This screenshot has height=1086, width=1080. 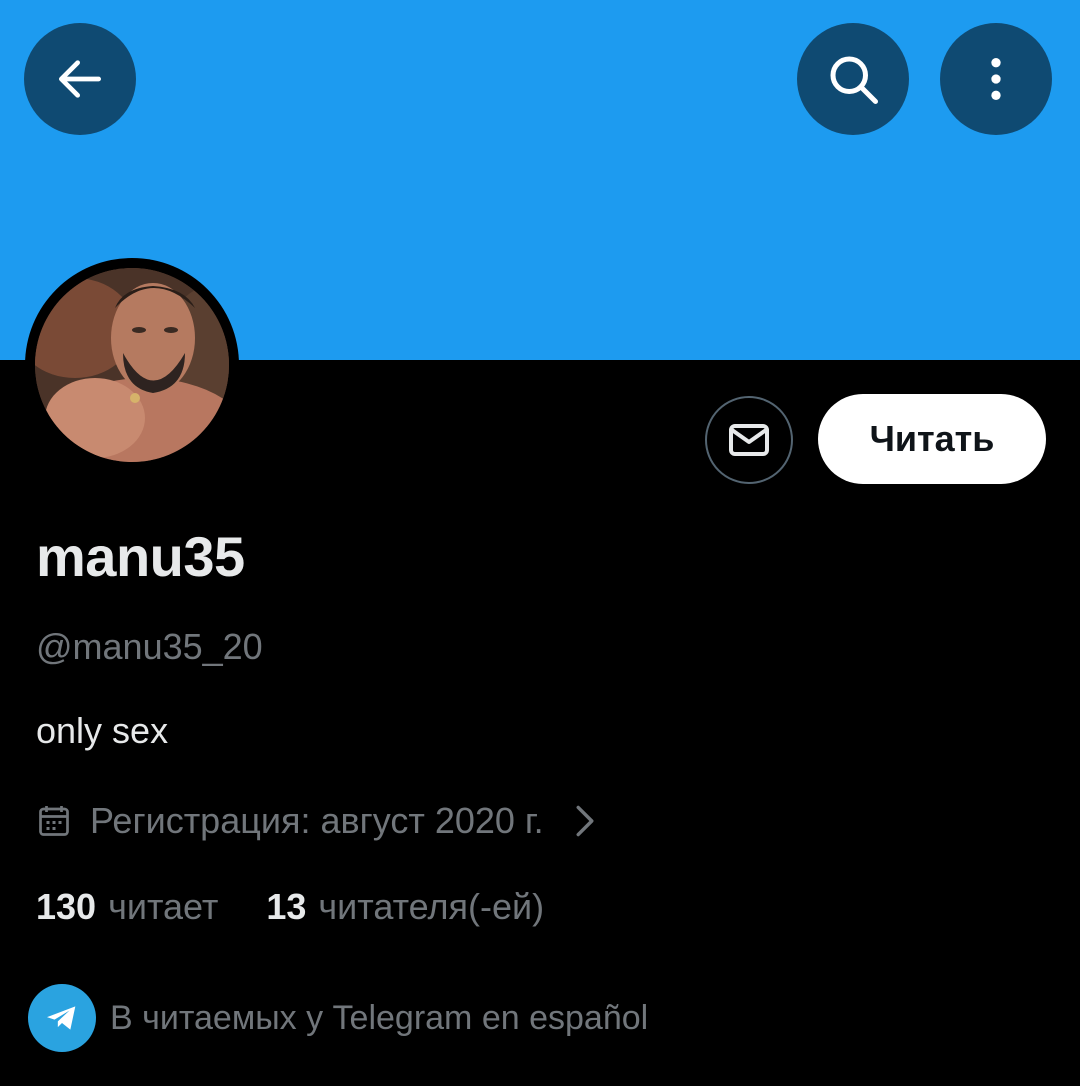 I want to click on envelope-icon, so click(x=749, y=440).